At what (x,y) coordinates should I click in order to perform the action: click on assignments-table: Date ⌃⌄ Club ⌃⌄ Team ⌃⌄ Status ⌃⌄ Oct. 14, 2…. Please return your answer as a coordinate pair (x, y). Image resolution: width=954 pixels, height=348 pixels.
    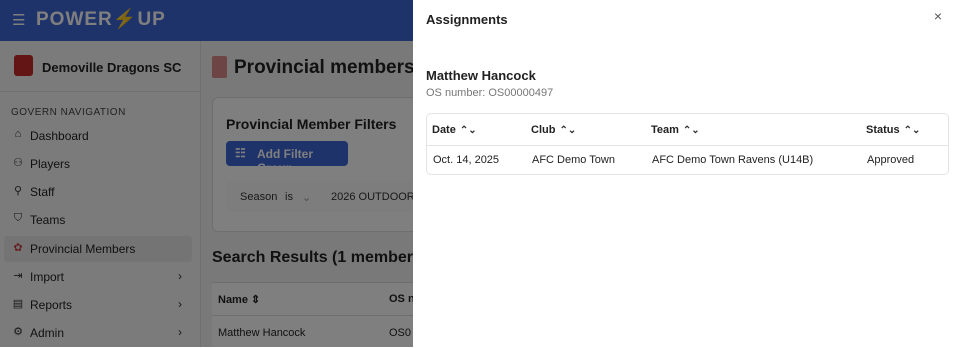
    Looking at the image, I should click on (687, 144).